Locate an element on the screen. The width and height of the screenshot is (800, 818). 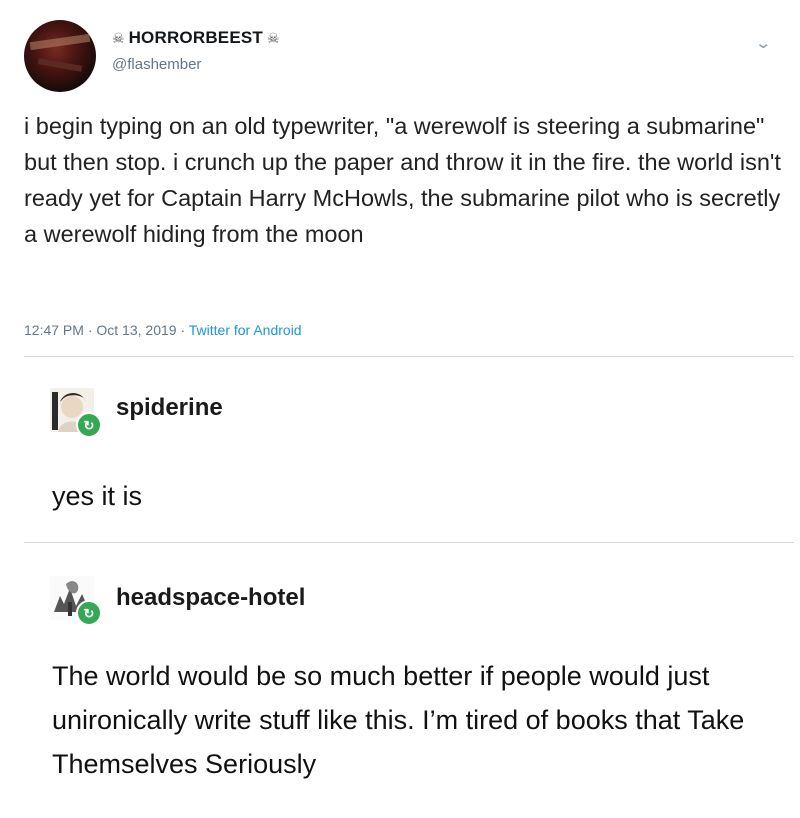
tweet-client-link: Twitter for Android is located at coordinates (245, 330).